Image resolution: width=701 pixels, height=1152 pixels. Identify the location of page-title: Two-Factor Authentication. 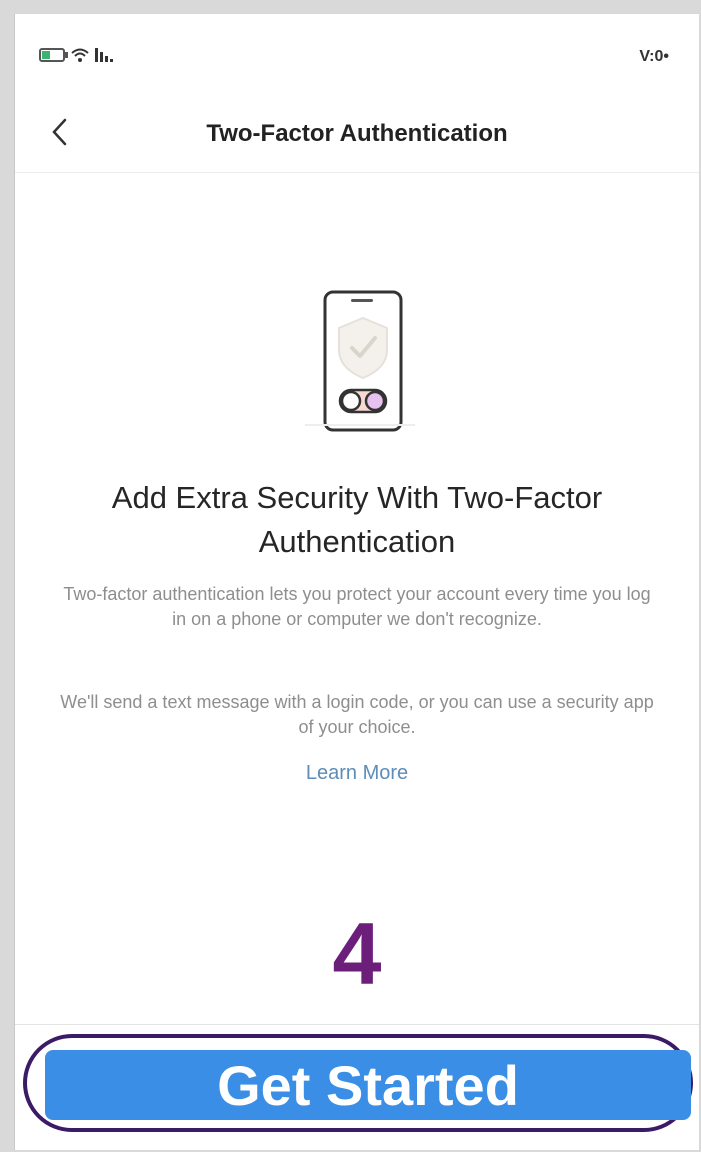
(357, 133).